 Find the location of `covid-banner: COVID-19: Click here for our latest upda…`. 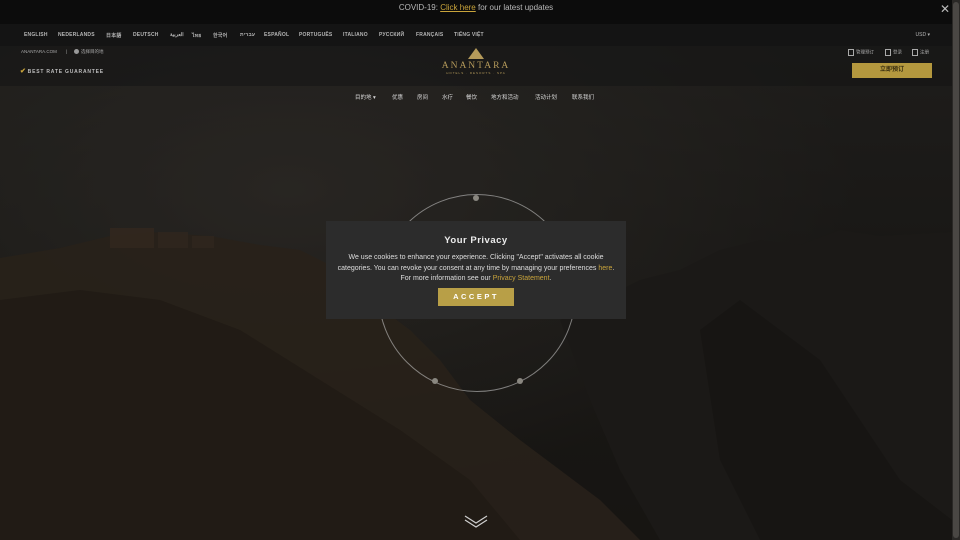

covid-banner: COVID-19: Click here for our latest upda… is located at coordinates (476, 12).